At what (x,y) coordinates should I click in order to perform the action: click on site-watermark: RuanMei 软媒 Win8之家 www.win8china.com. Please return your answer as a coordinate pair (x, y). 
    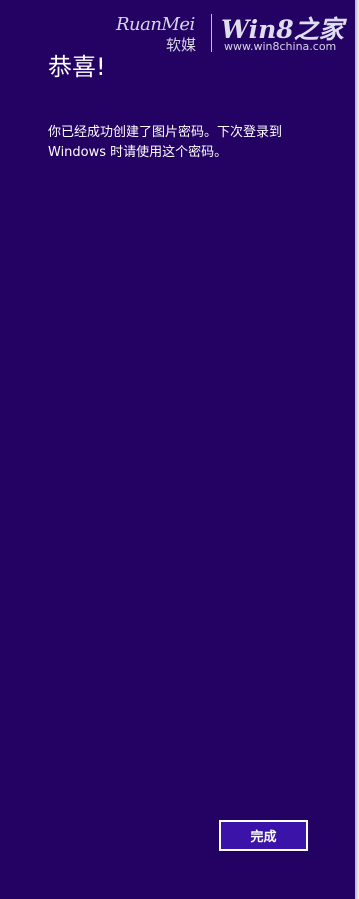
    Looking at the image, I should click on (231, 34).